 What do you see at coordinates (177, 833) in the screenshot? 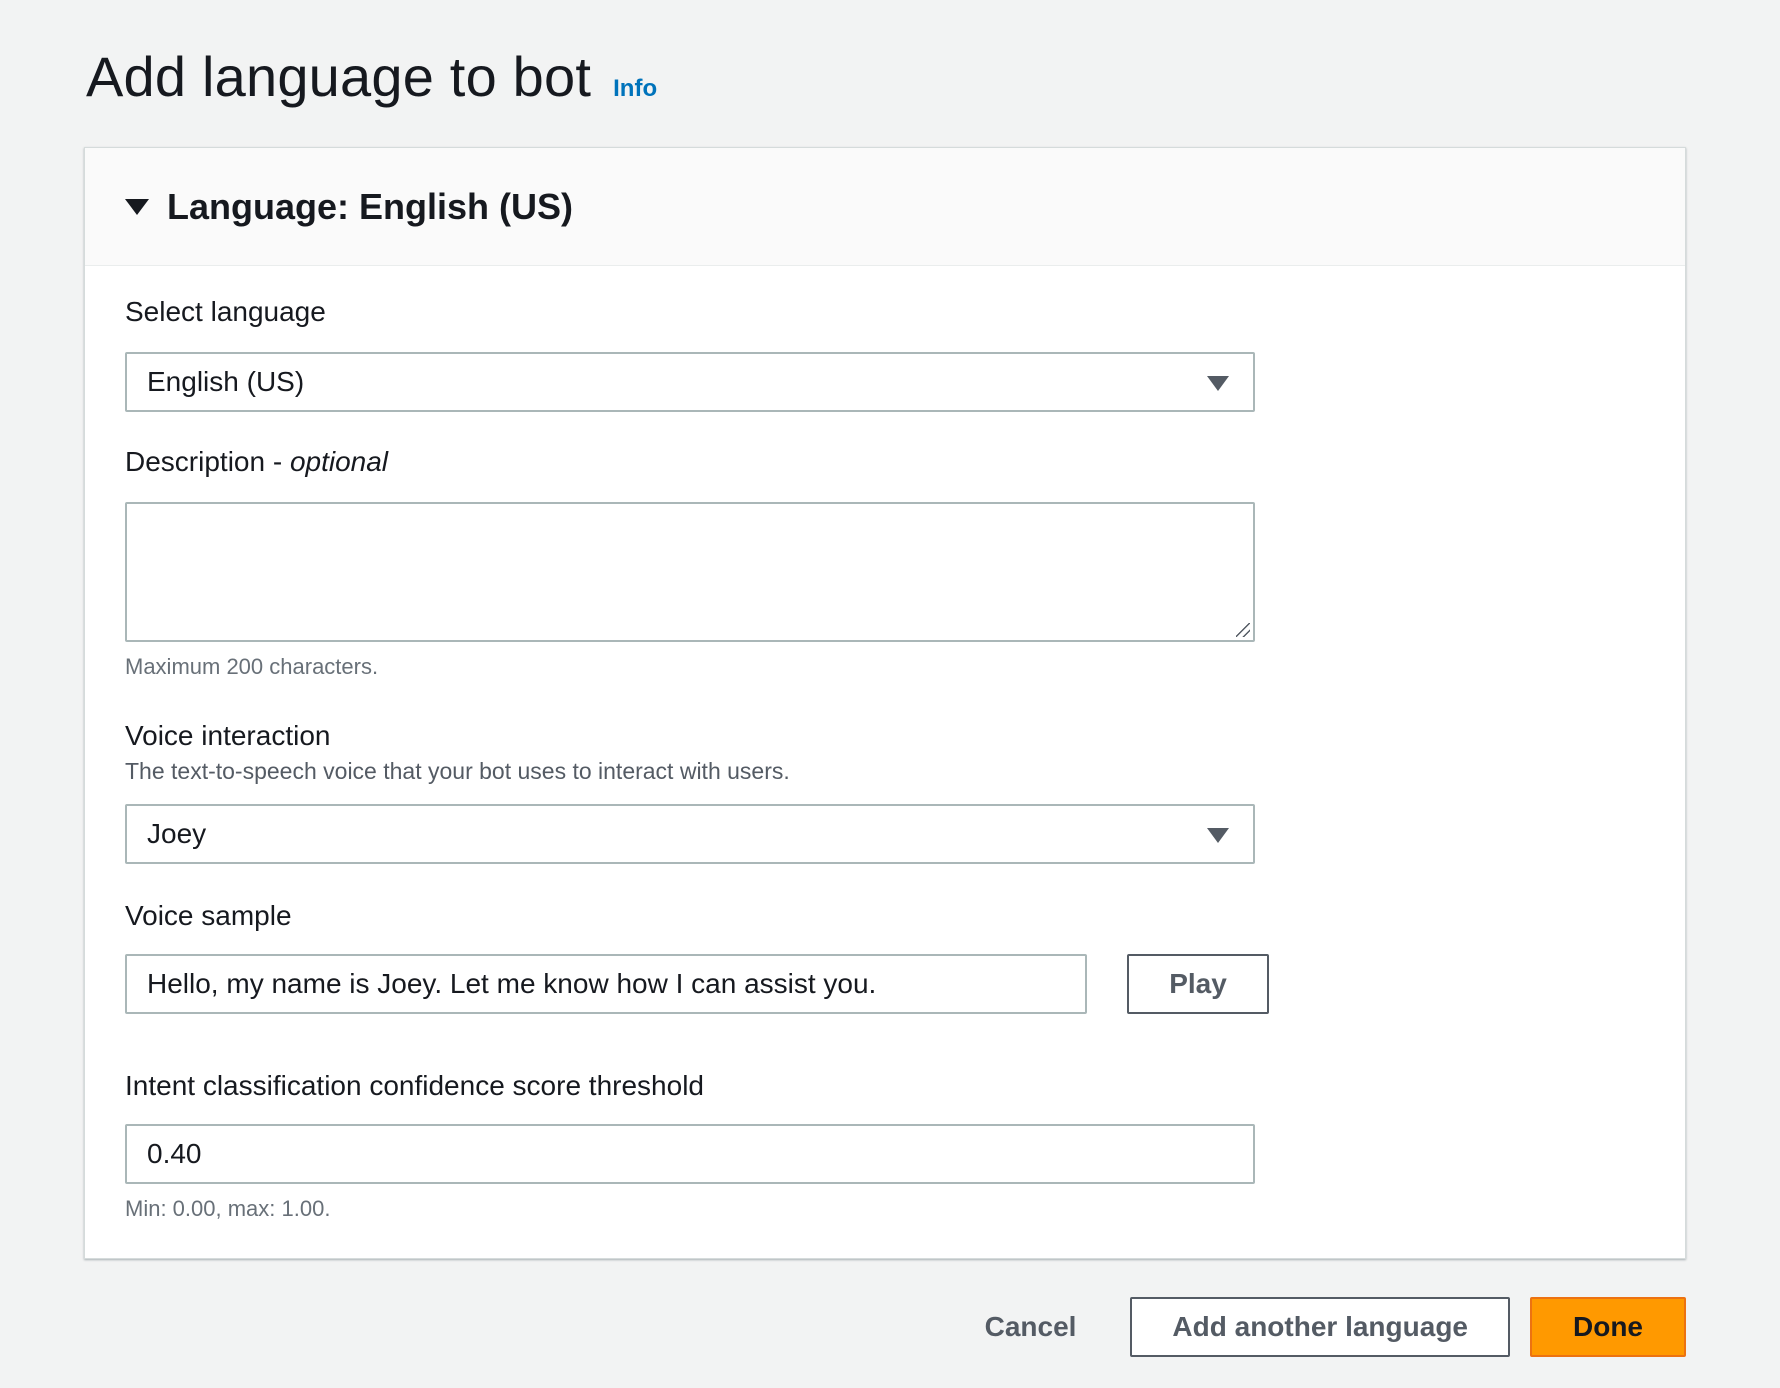
I see `voice-select-value: Joey` at bounding box center [177, 833].